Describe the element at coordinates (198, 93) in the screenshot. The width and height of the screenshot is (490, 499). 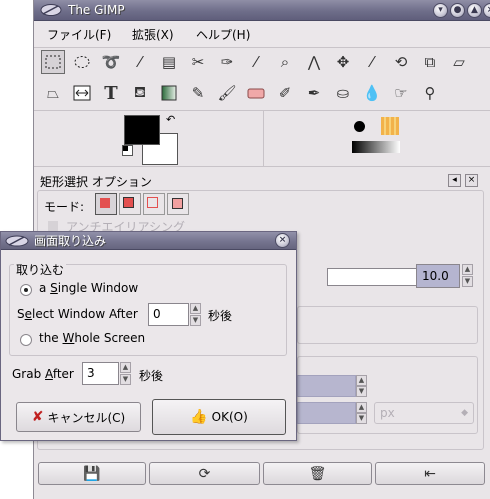
I see `pencil-icon: ✎` at that location.